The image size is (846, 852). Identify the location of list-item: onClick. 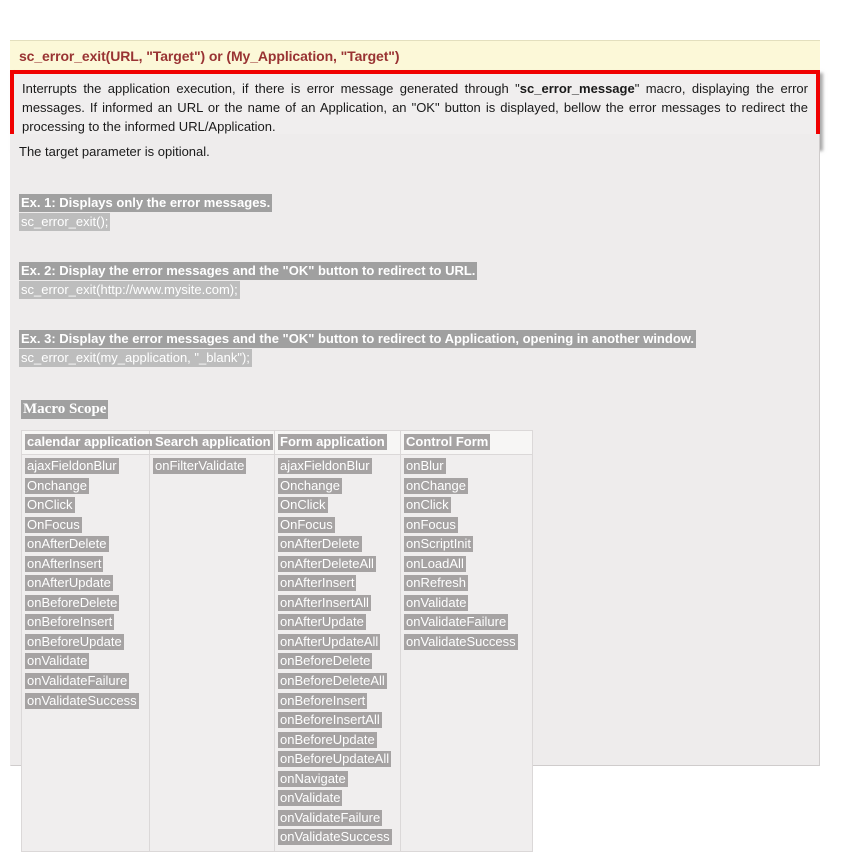
(466, 505).